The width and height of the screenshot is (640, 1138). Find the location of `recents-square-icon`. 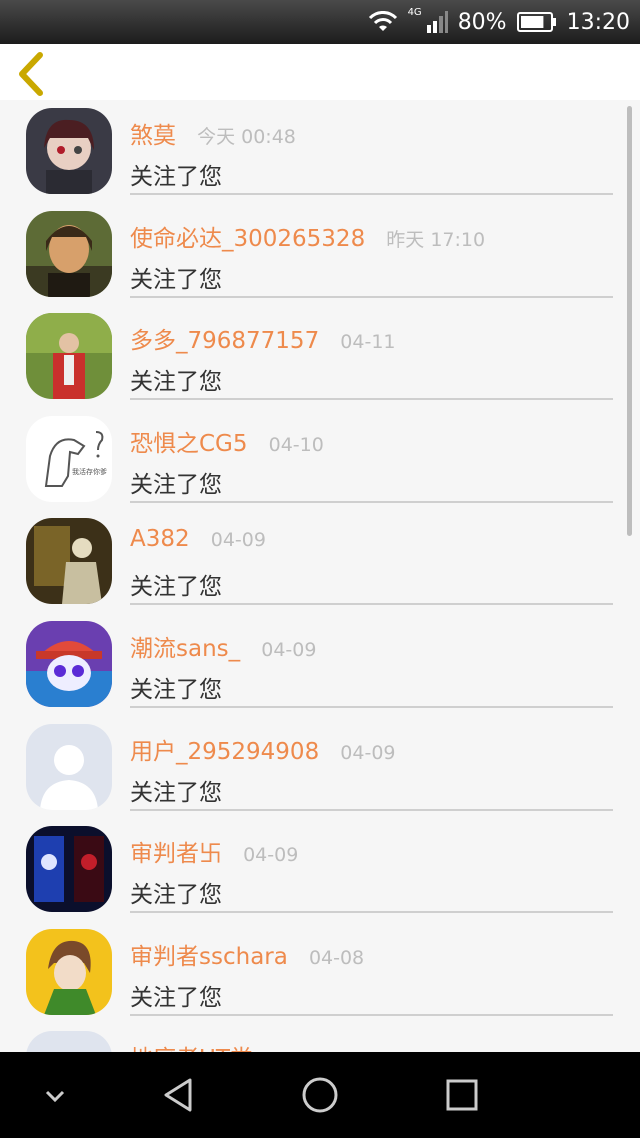

recents-square-icon is located at coordinates (462, 1095).